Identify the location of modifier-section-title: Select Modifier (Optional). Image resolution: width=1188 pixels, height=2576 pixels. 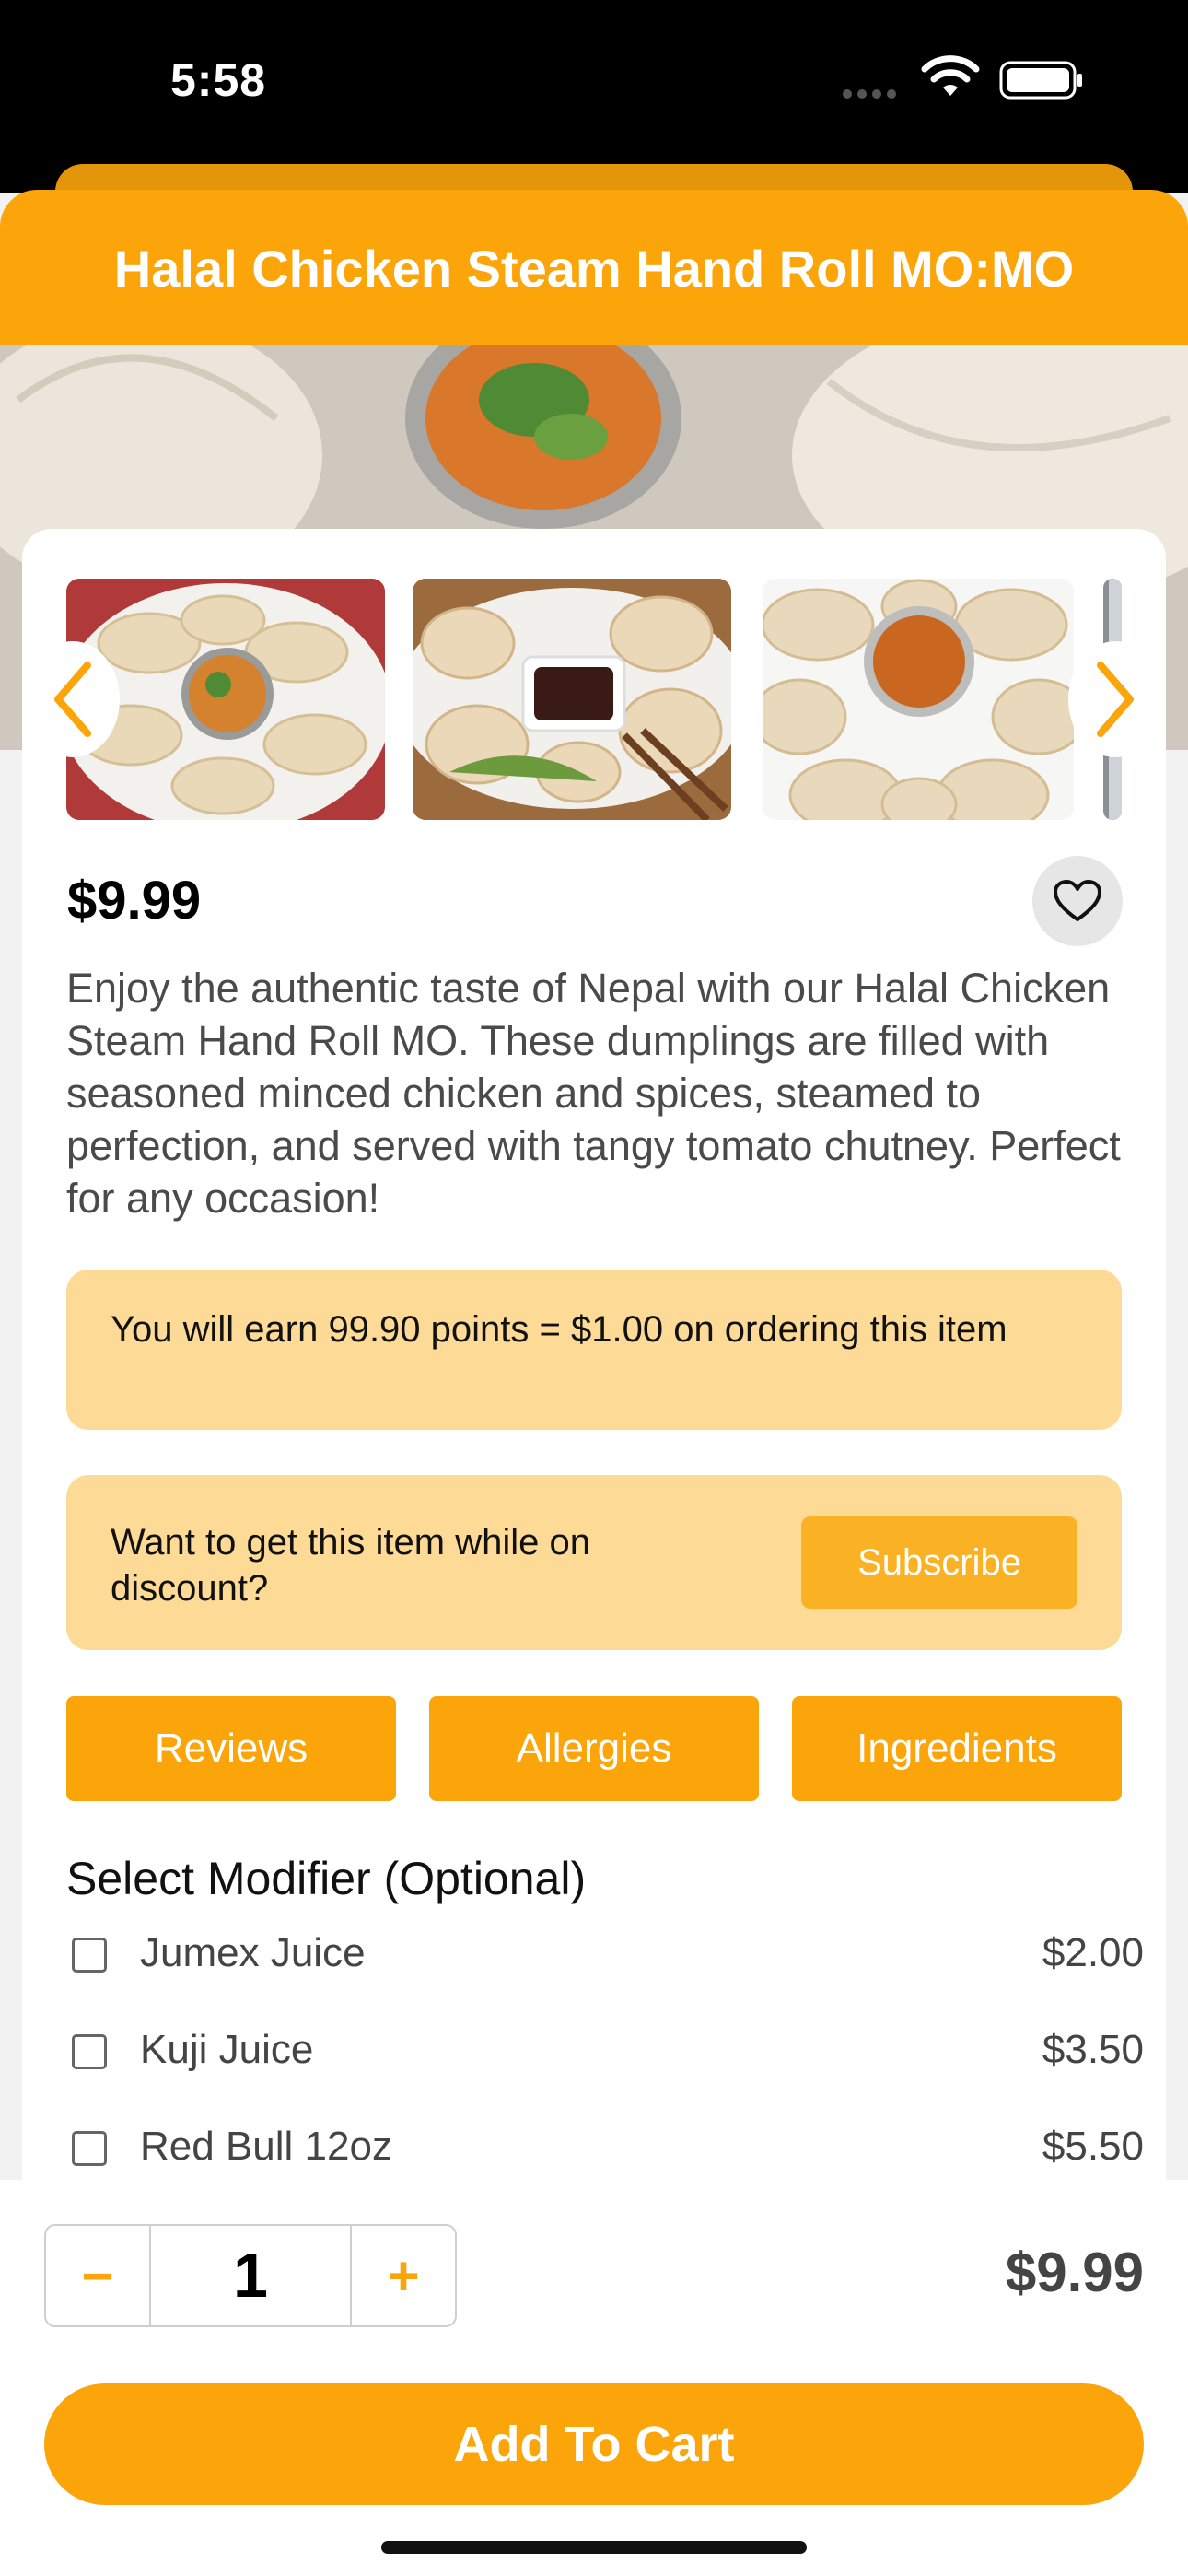
(326, 1878).